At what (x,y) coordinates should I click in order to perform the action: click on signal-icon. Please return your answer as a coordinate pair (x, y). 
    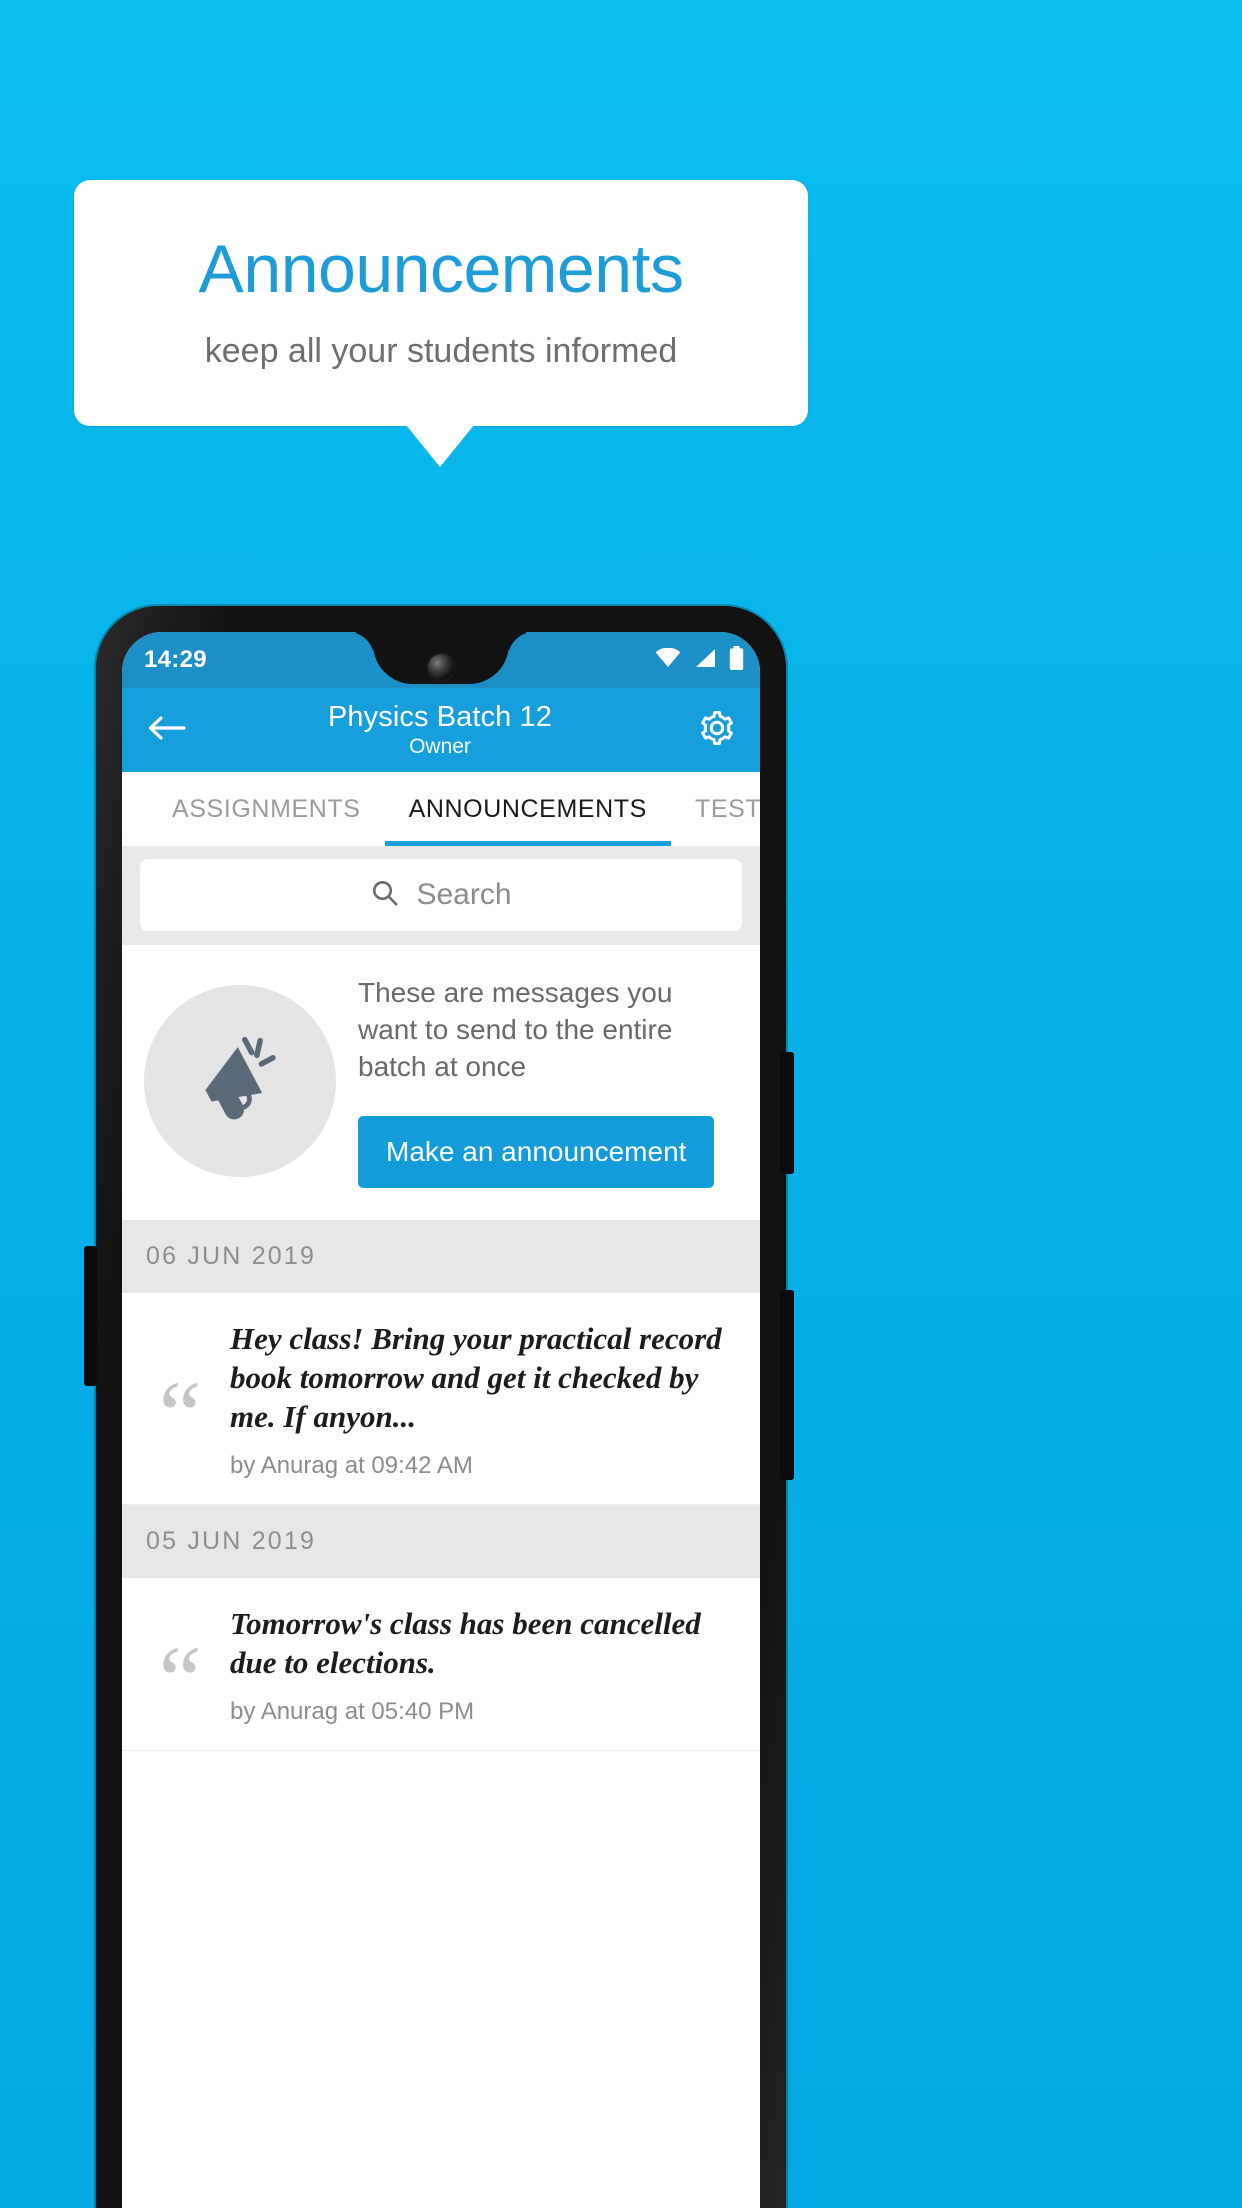
    Looking at the image, I should click on (705, 660).